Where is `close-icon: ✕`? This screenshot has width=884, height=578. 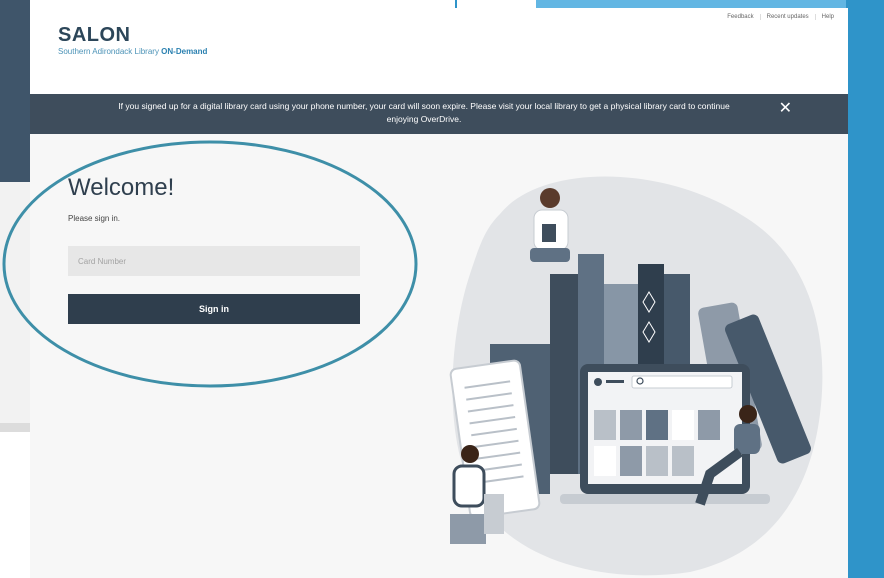 close-icon: ✕ is located at coordinates (785, 109).